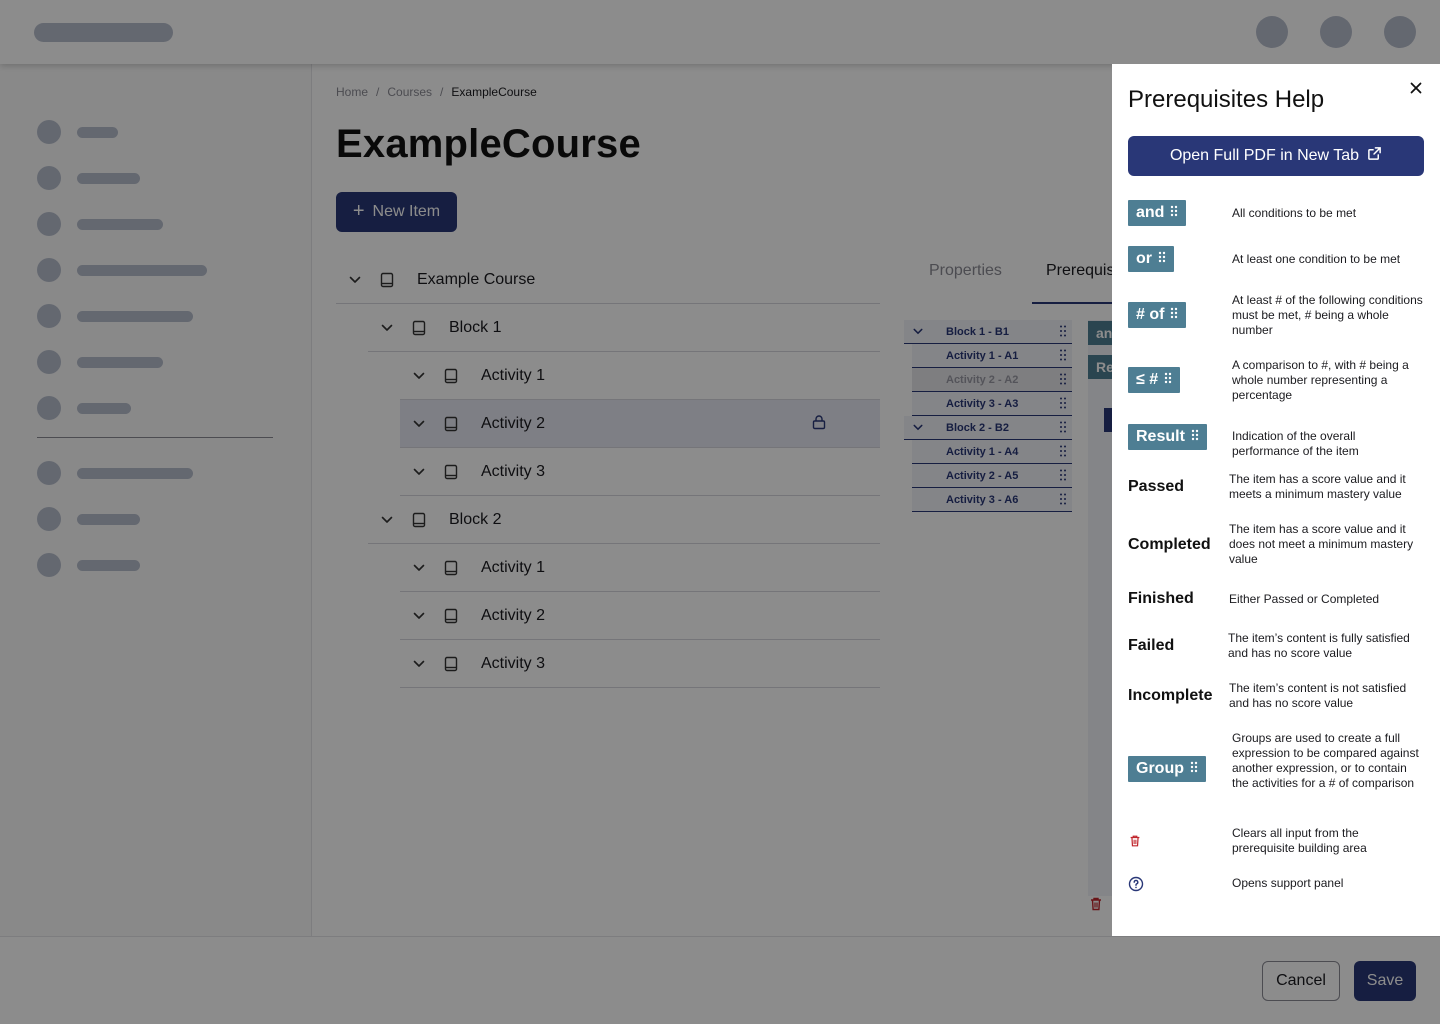 This screenshot has width=1440, height=1024. Describe the element at coordinates (1135, 843) in the screenshot. I see `trash-icon` at that location.